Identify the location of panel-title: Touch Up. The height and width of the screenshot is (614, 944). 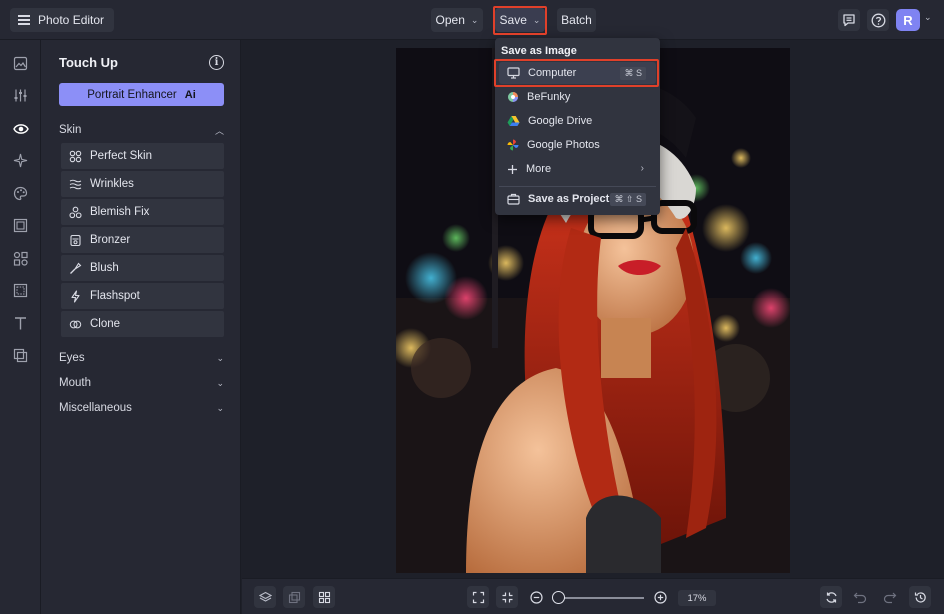
(88, 62).